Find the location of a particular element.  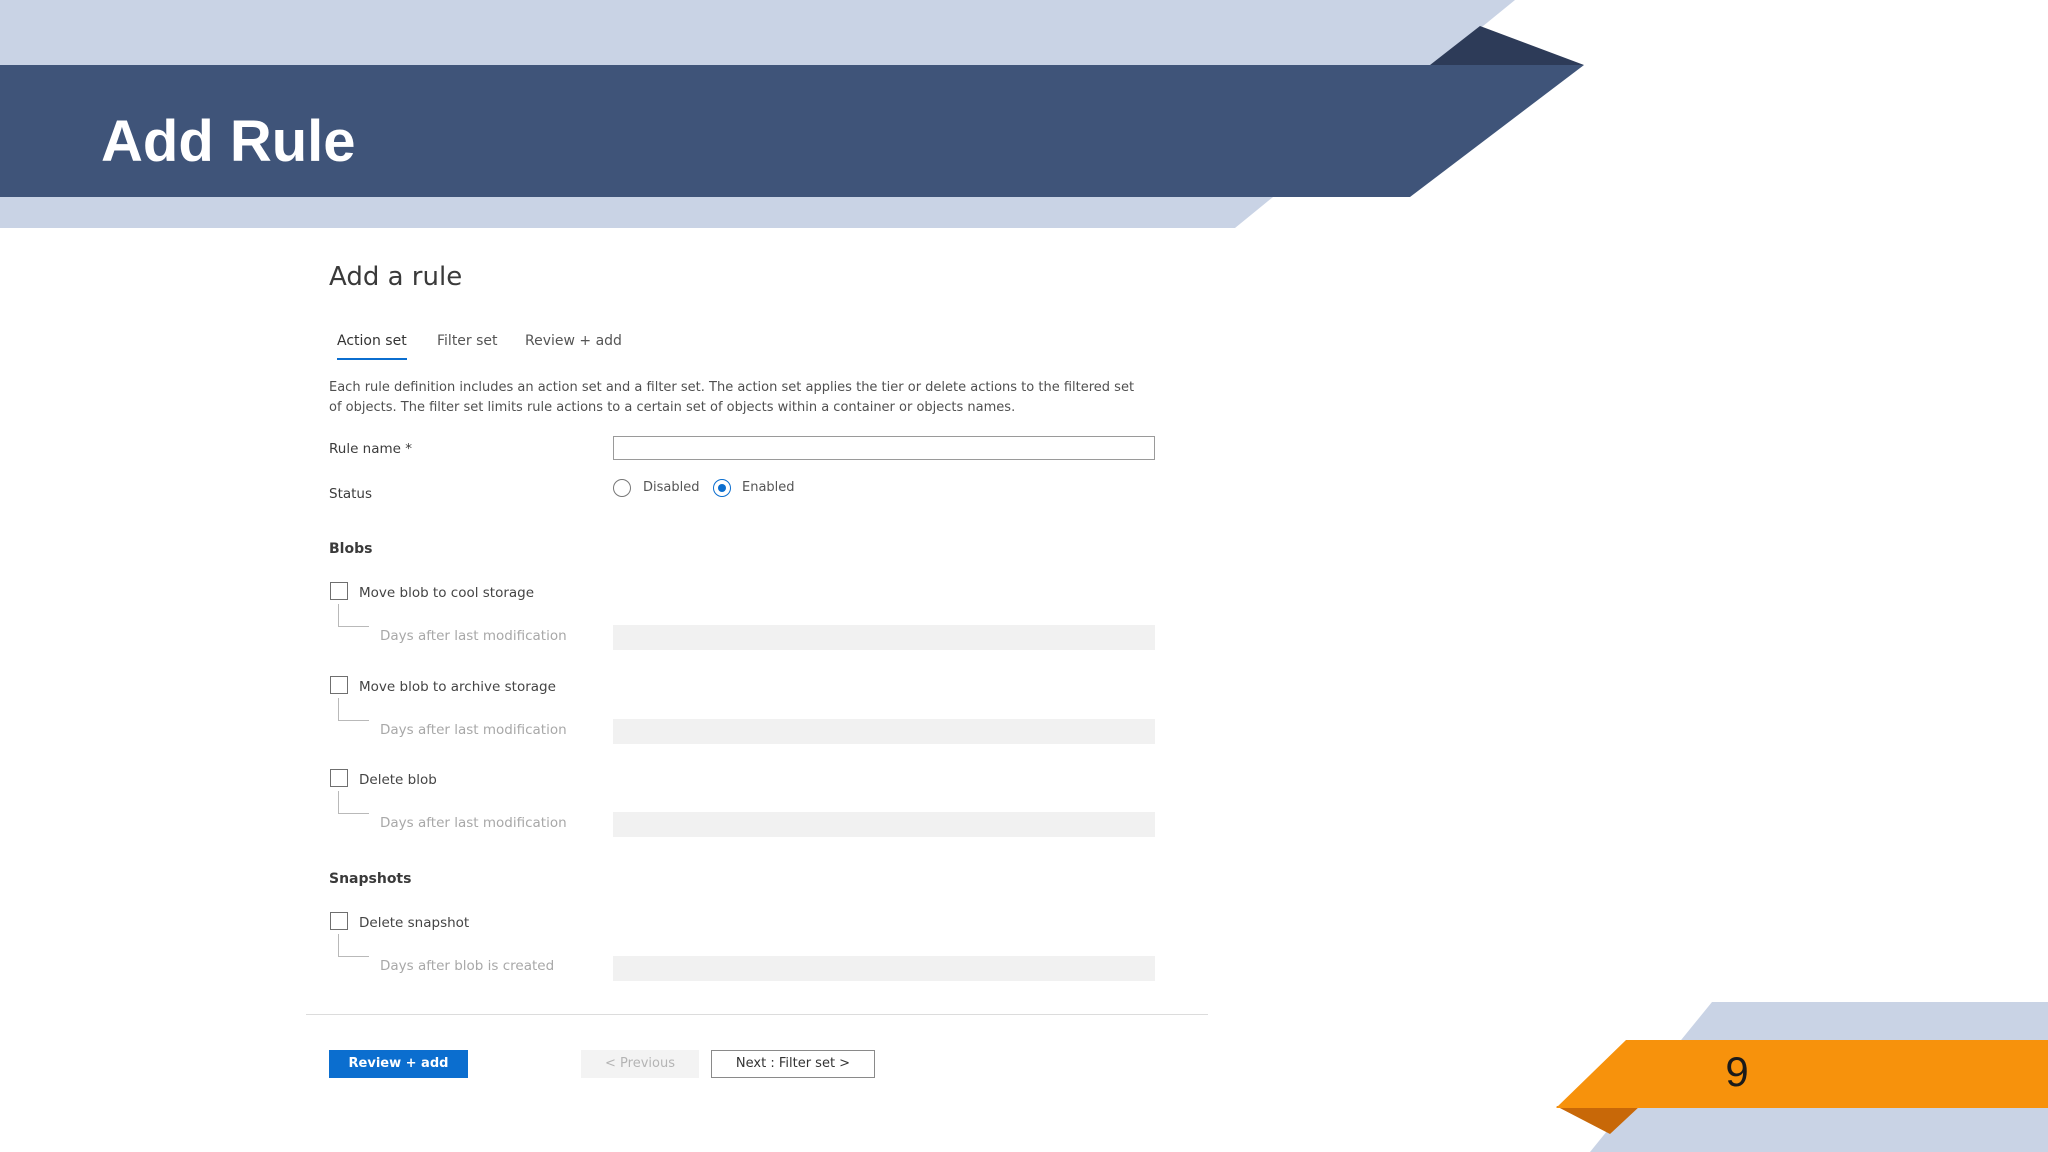

cool-storage-days-input is located at coordinates (884, 637).